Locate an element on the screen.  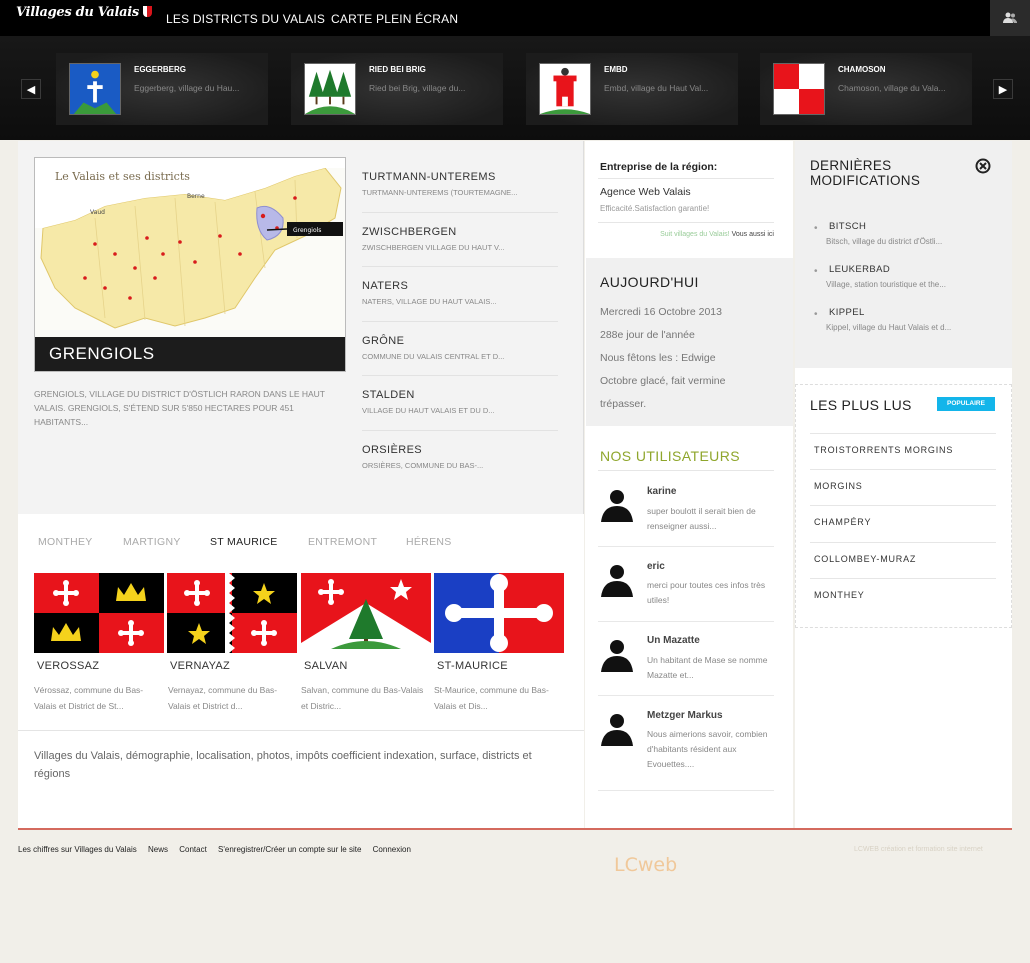
footer-link-news: News is located at coordinates (158, 849).